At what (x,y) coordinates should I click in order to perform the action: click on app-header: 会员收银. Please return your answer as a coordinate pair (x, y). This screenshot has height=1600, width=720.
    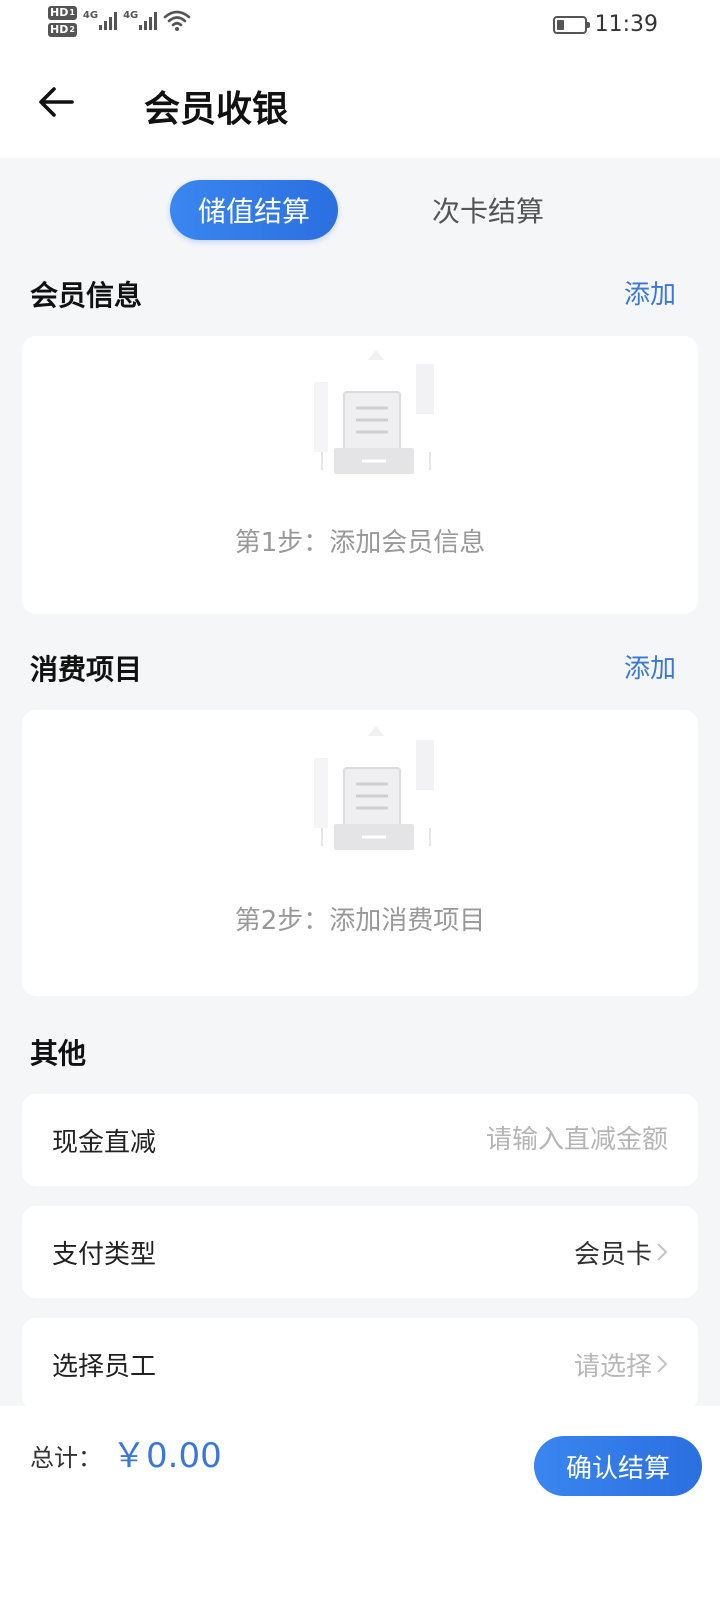
    Looking at the image, I should click on (360, 105).